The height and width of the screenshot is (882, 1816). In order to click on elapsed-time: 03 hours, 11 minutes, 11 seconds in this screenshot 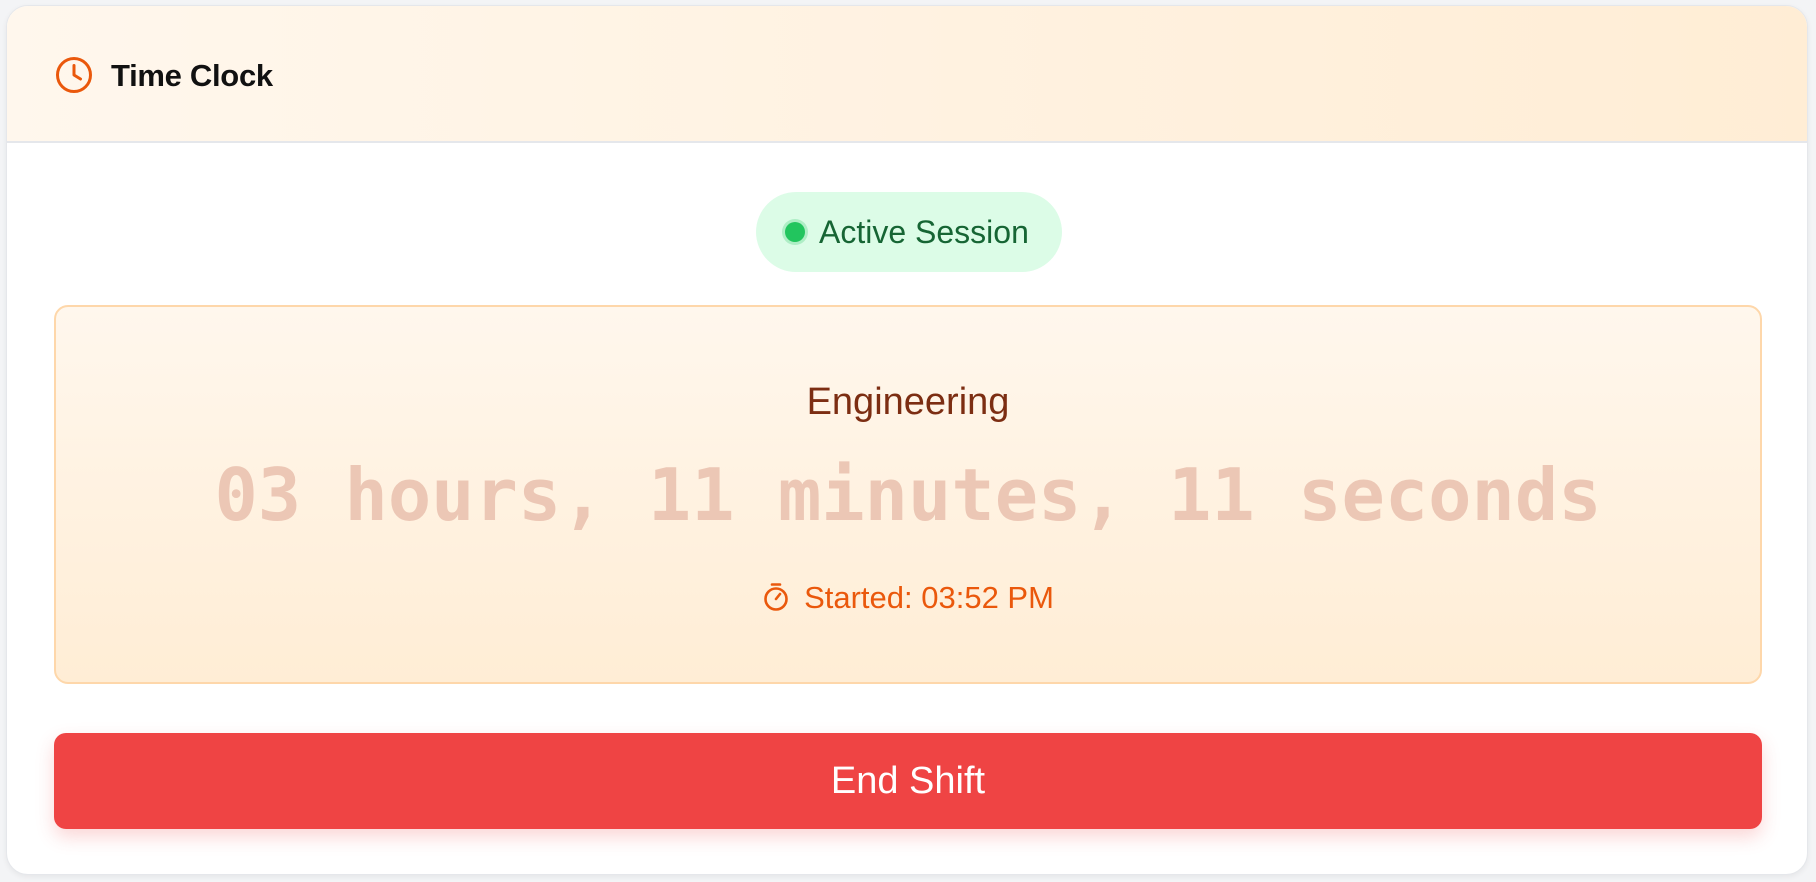, I will do `click(908, 495)`.